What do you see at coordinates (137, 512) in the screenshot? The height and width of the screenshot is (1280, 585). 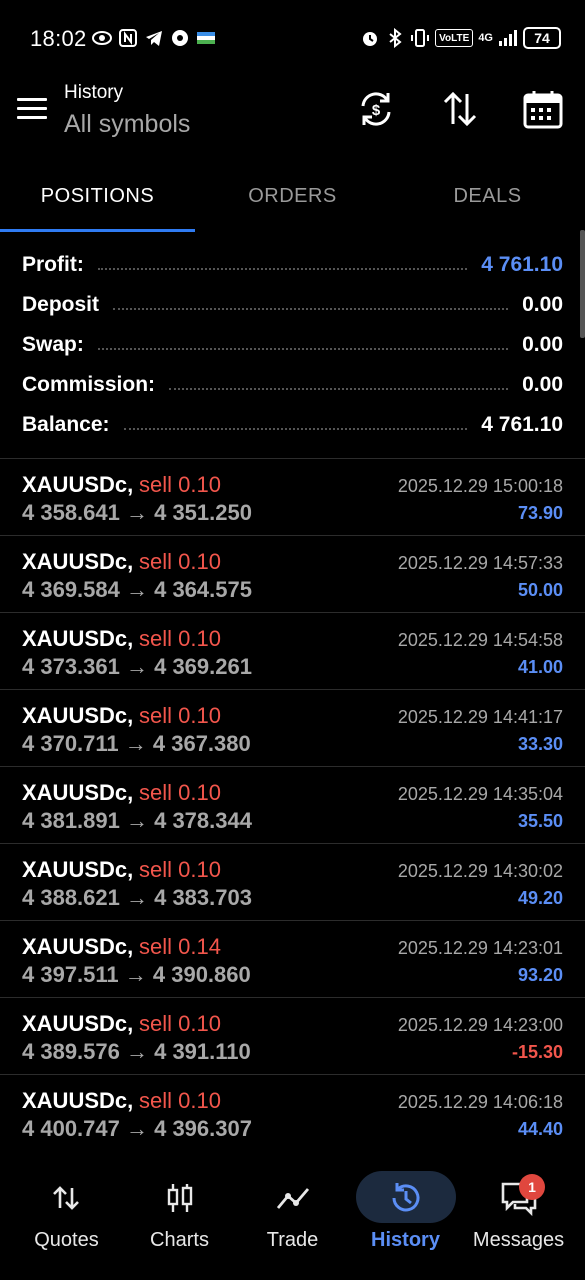 I see `deal-prices: 4 358.641 → 4 351.250` at bounding box center [137, 512].